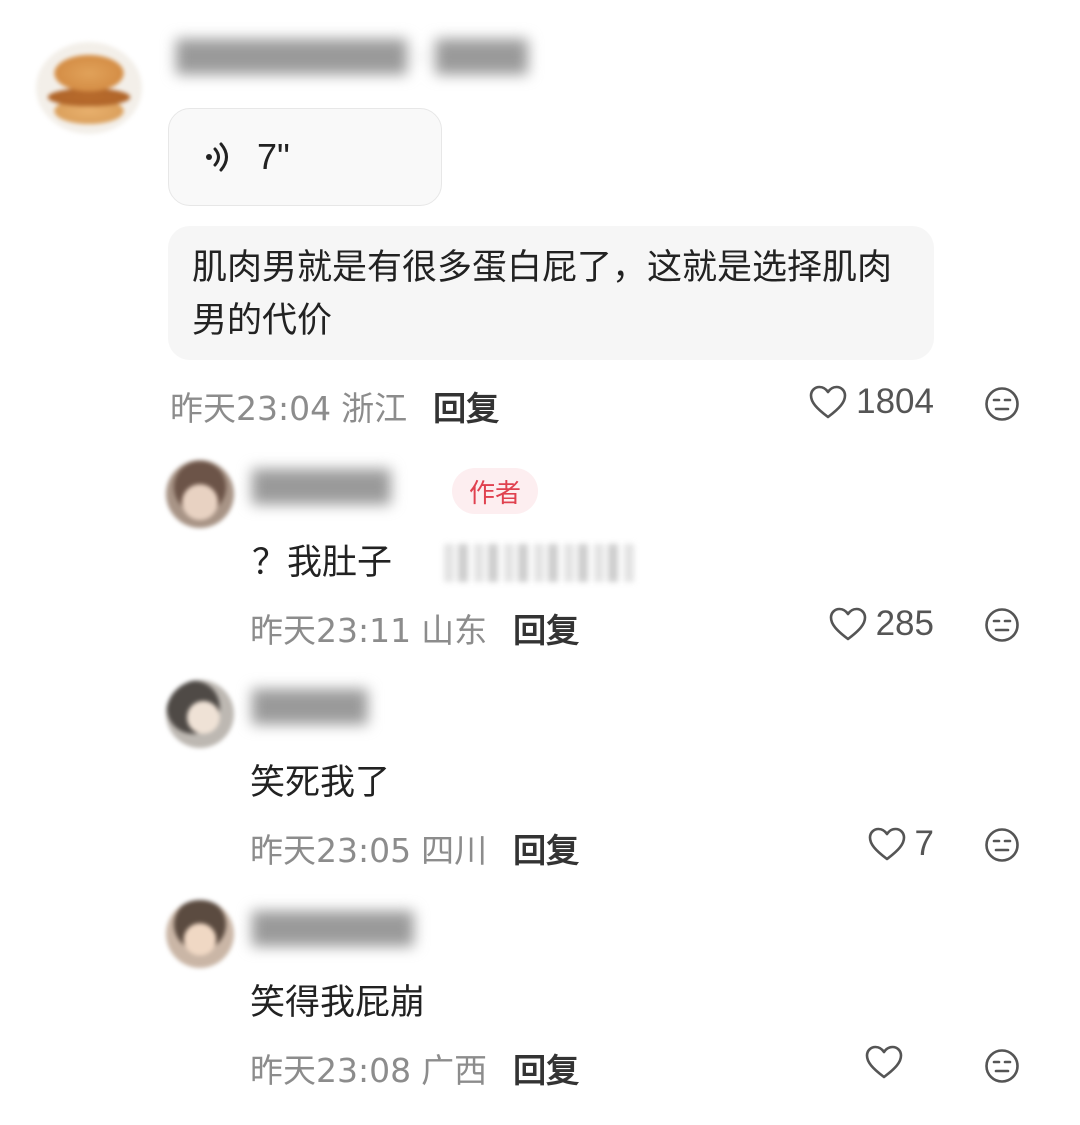 This screenshot has height=1125, width=1080. What do you see at coordinates (895, 401) in the screenshot?
I see `like-count: 1804` at bounding box center [895, 401].